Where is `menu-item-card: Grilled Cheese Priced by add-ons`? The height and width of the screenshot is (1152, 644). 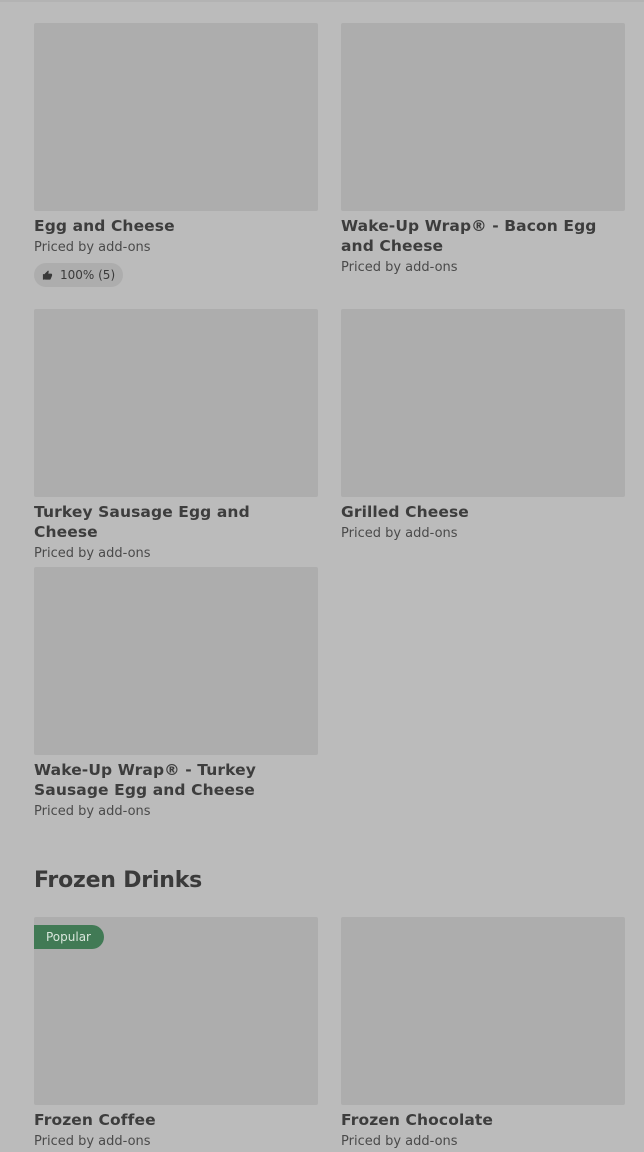
menu-item-card: Grilled Cheese Priced by add-ons is located at coordinates (483, 425).